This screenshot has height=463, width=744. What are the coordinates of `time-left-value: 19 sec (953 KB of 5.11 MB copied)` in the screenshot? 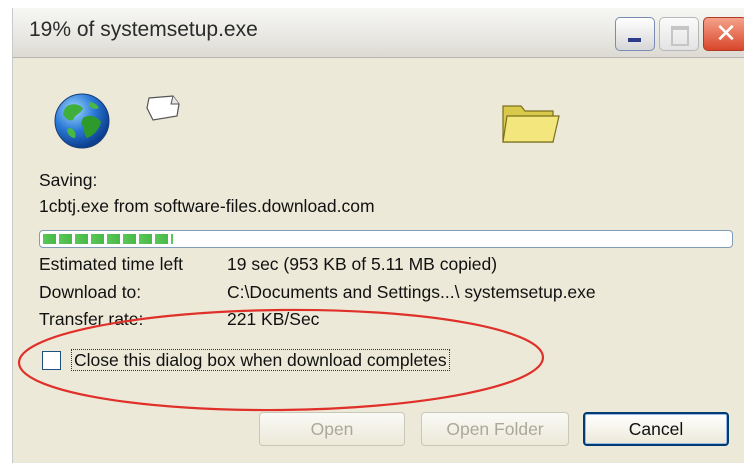 It's located at (362, 264).